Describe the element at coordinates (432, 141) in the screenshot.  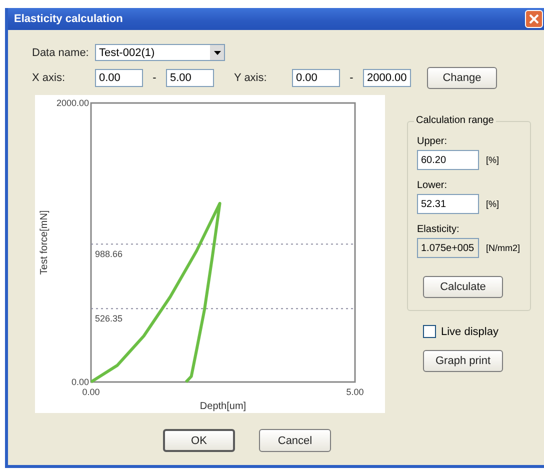
I see `upper-label: Upper:` at that location.